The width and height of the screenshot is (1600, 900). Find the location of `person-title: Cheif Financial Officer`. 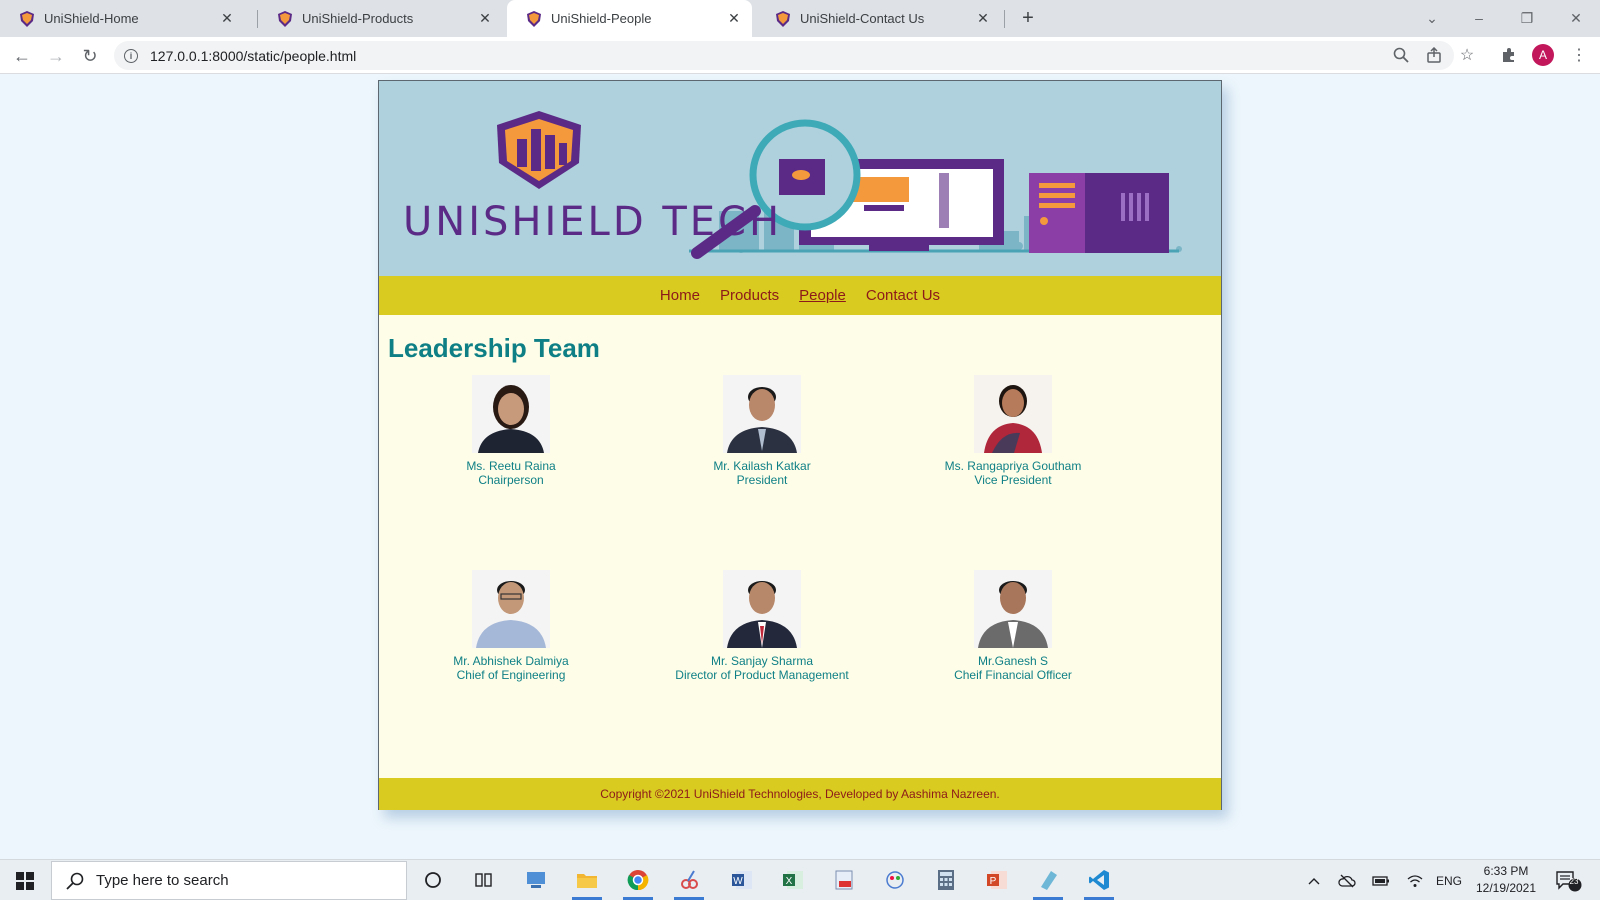

person-title: Cheif Financial Officer is located at coordinates (1013, 675).